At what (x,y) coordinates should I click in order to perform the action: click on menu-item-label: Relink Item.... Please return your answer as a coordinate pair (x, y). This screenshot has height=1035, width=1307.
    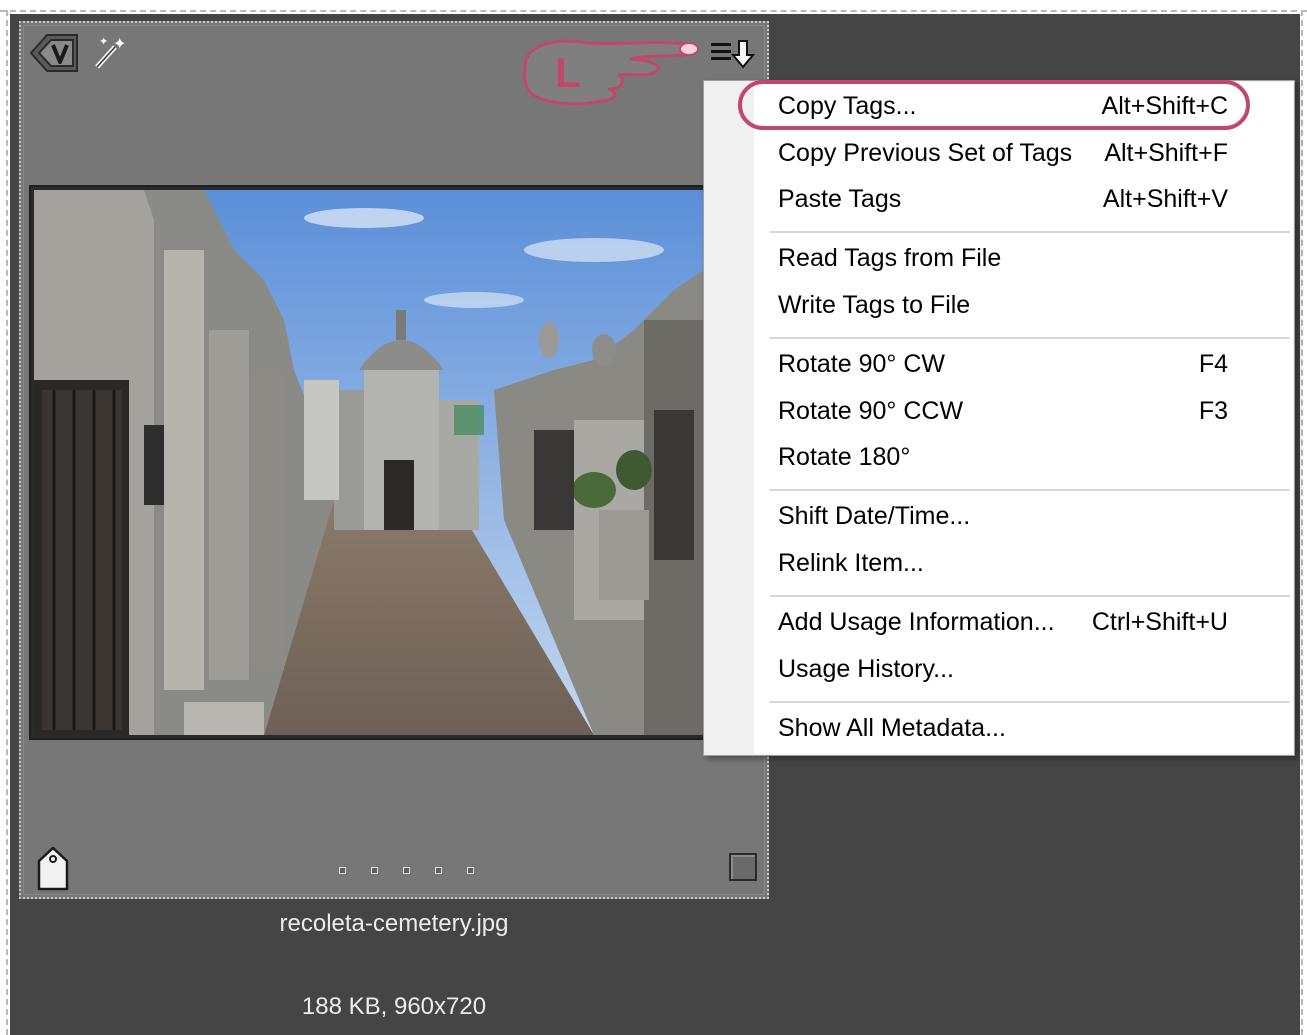
    Looking at the image, I should click on (851, 563).